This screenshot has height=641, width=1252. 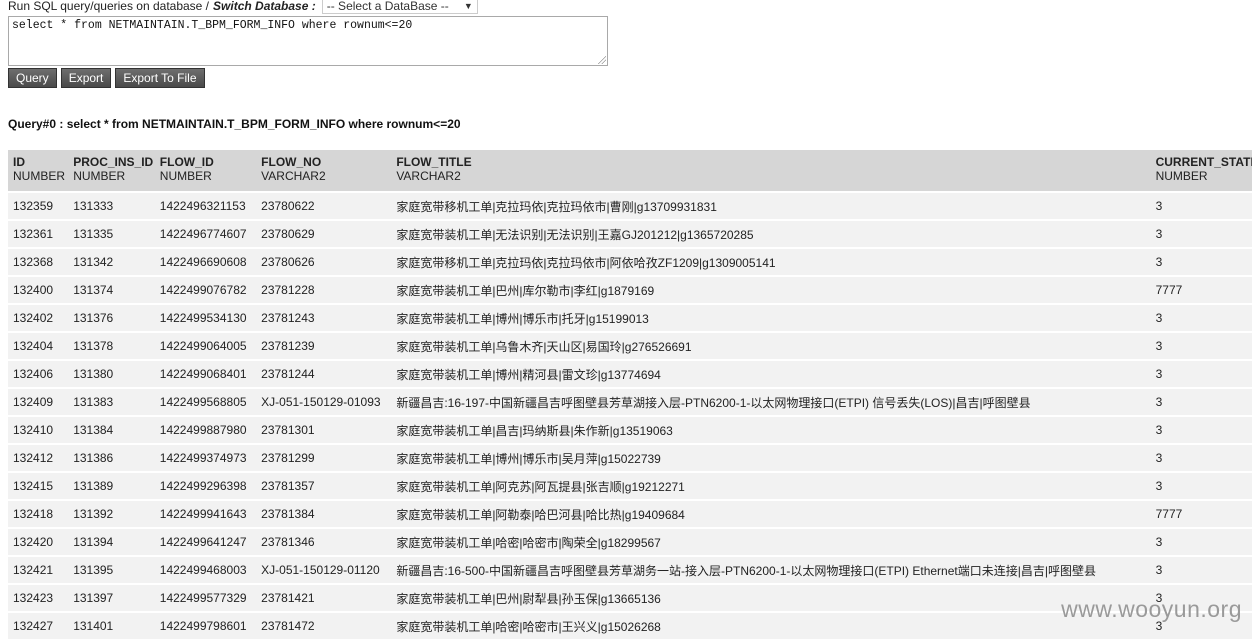 I want to click on table-cell: 131392, so click(x=111, y=514).